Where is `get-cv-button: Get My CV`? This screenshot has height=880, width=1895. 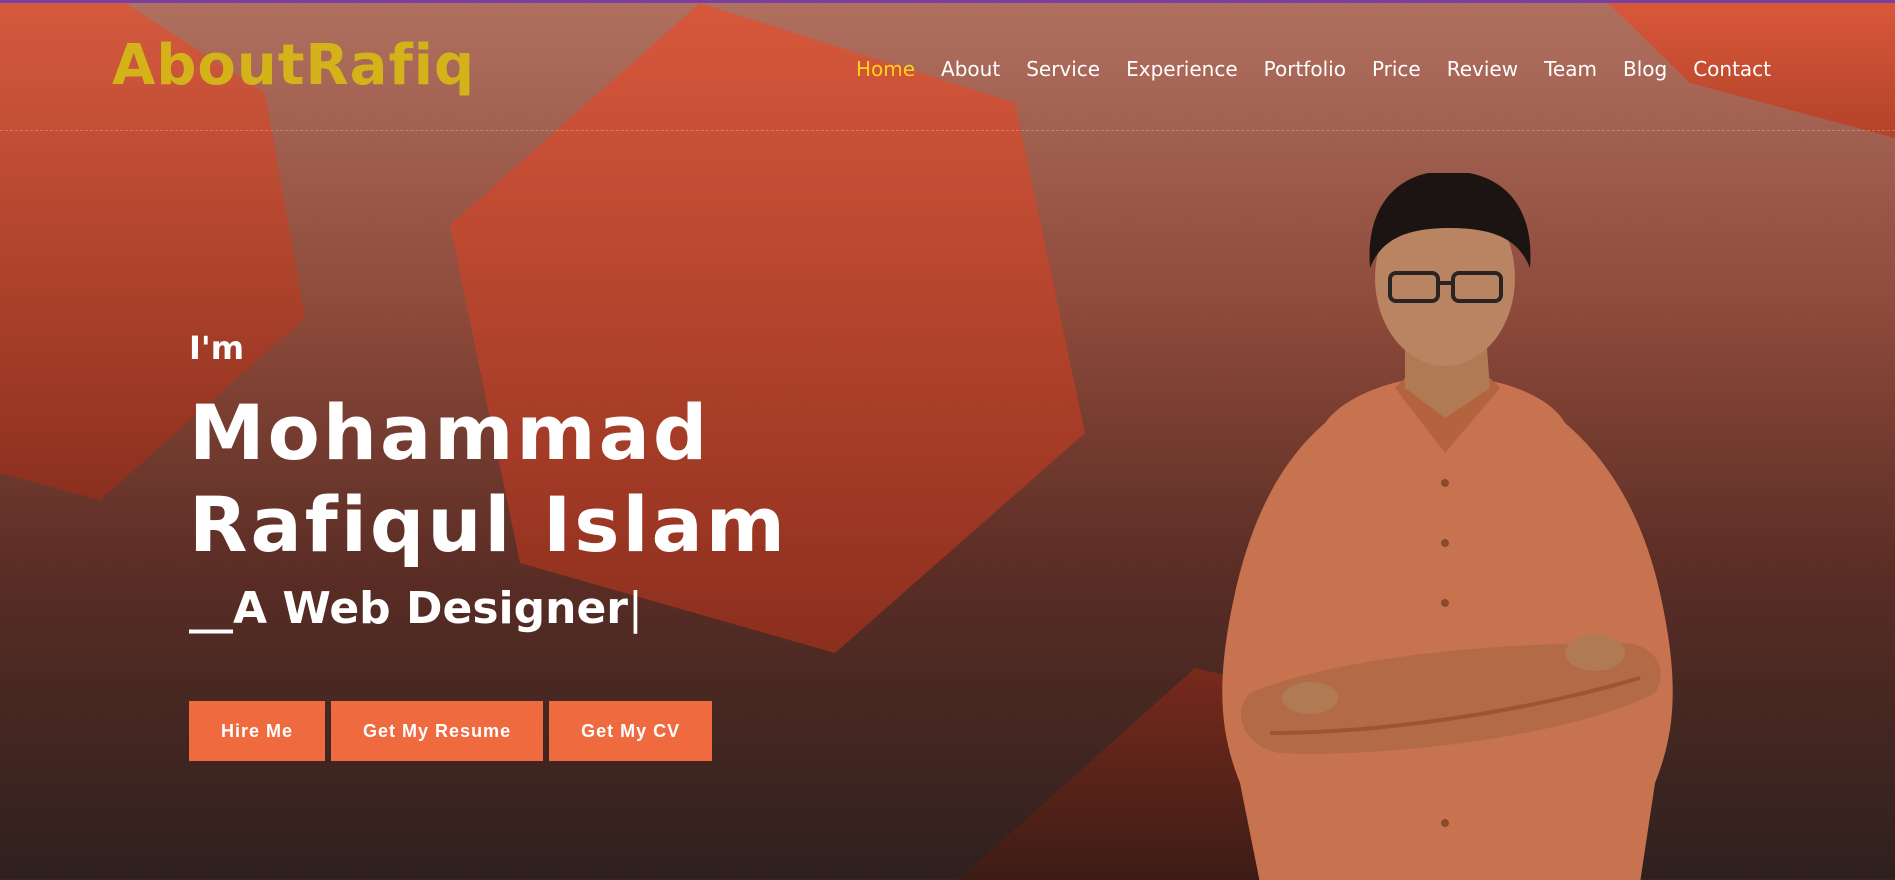 get-cv-button: Get My CV is located at coordinates (631, 731).